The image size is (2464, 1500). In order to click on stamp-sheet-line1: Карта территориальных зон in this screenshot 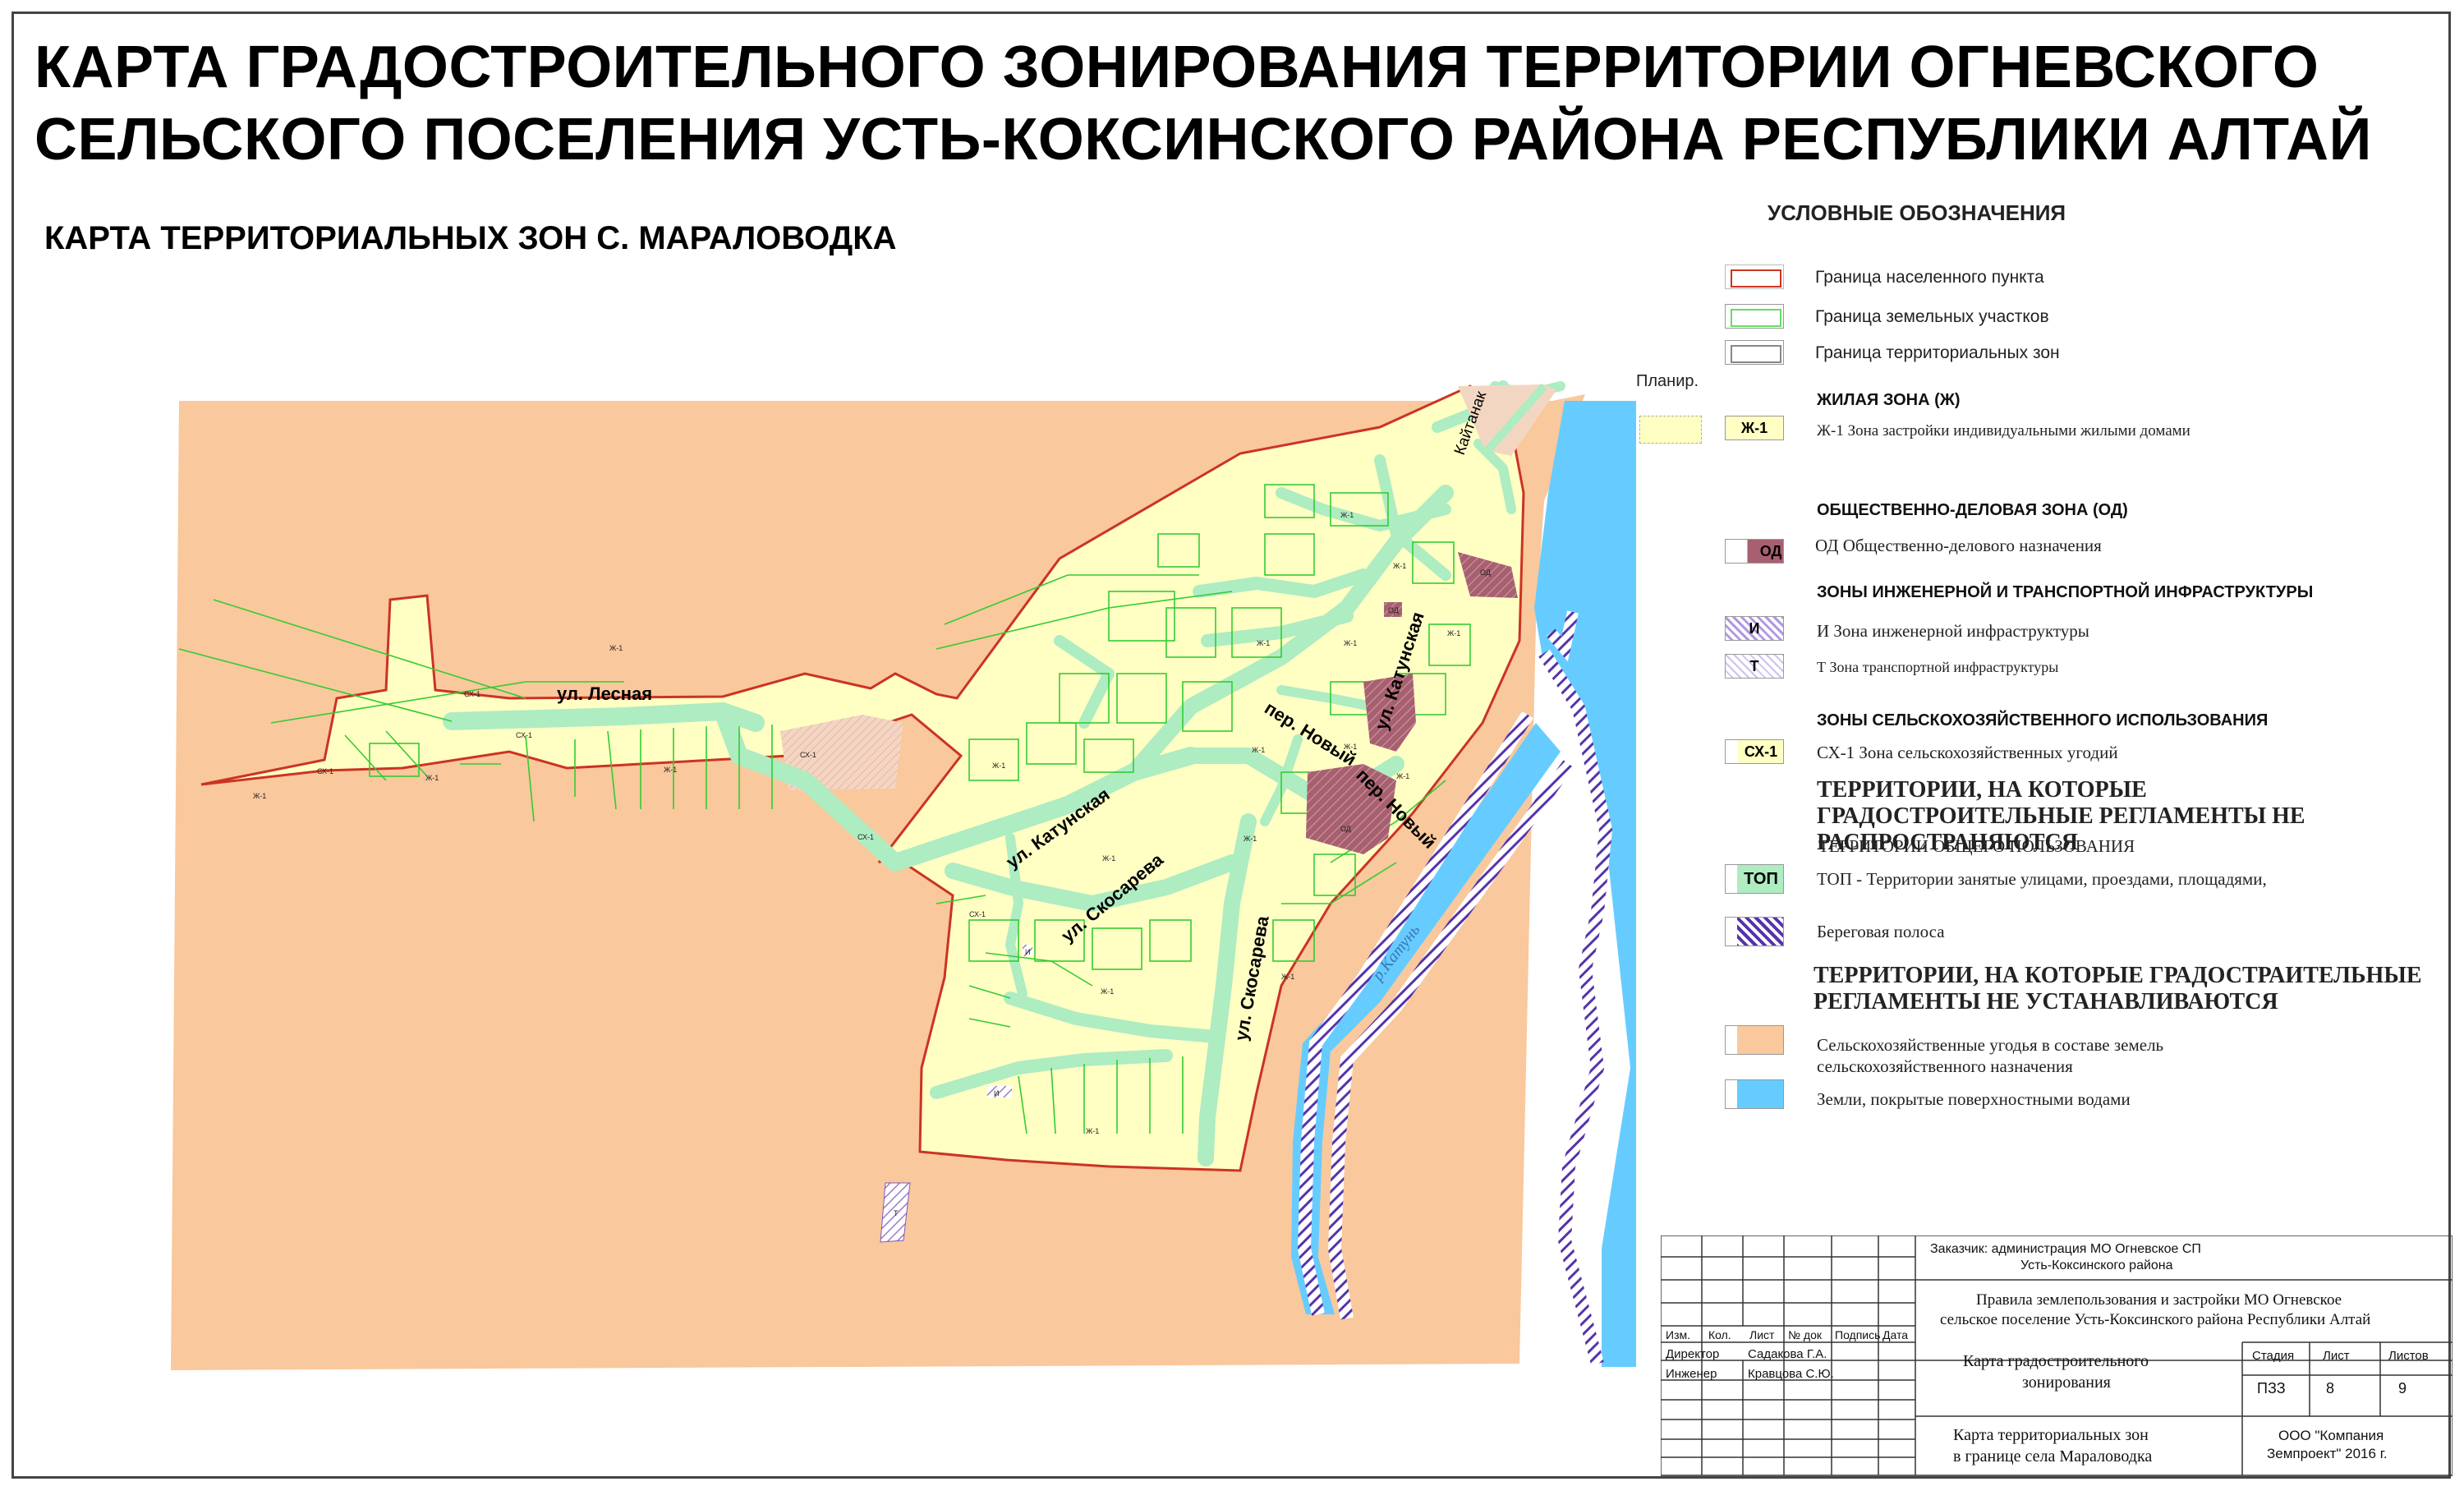, I will do `click(2051, 1435)`.